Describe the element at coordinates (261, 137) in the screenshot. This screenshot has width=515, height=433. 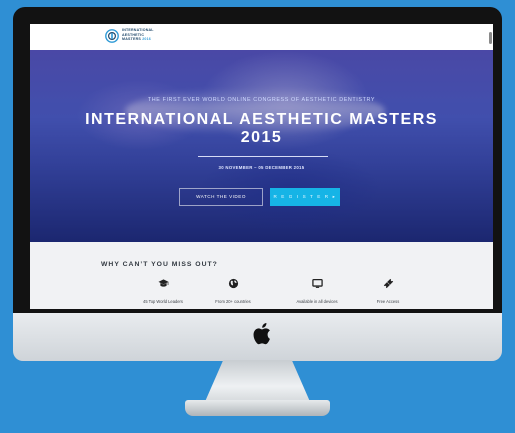
I see `hero-title-year: 2015` at that location.